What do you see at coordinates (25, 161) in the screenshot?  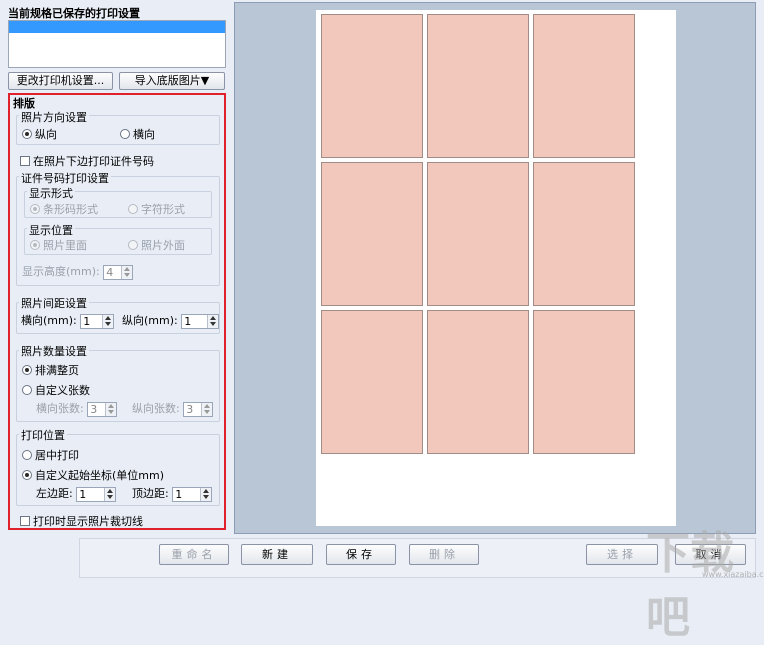 I see `print-id-check-box` at bounding box center [25, 161].